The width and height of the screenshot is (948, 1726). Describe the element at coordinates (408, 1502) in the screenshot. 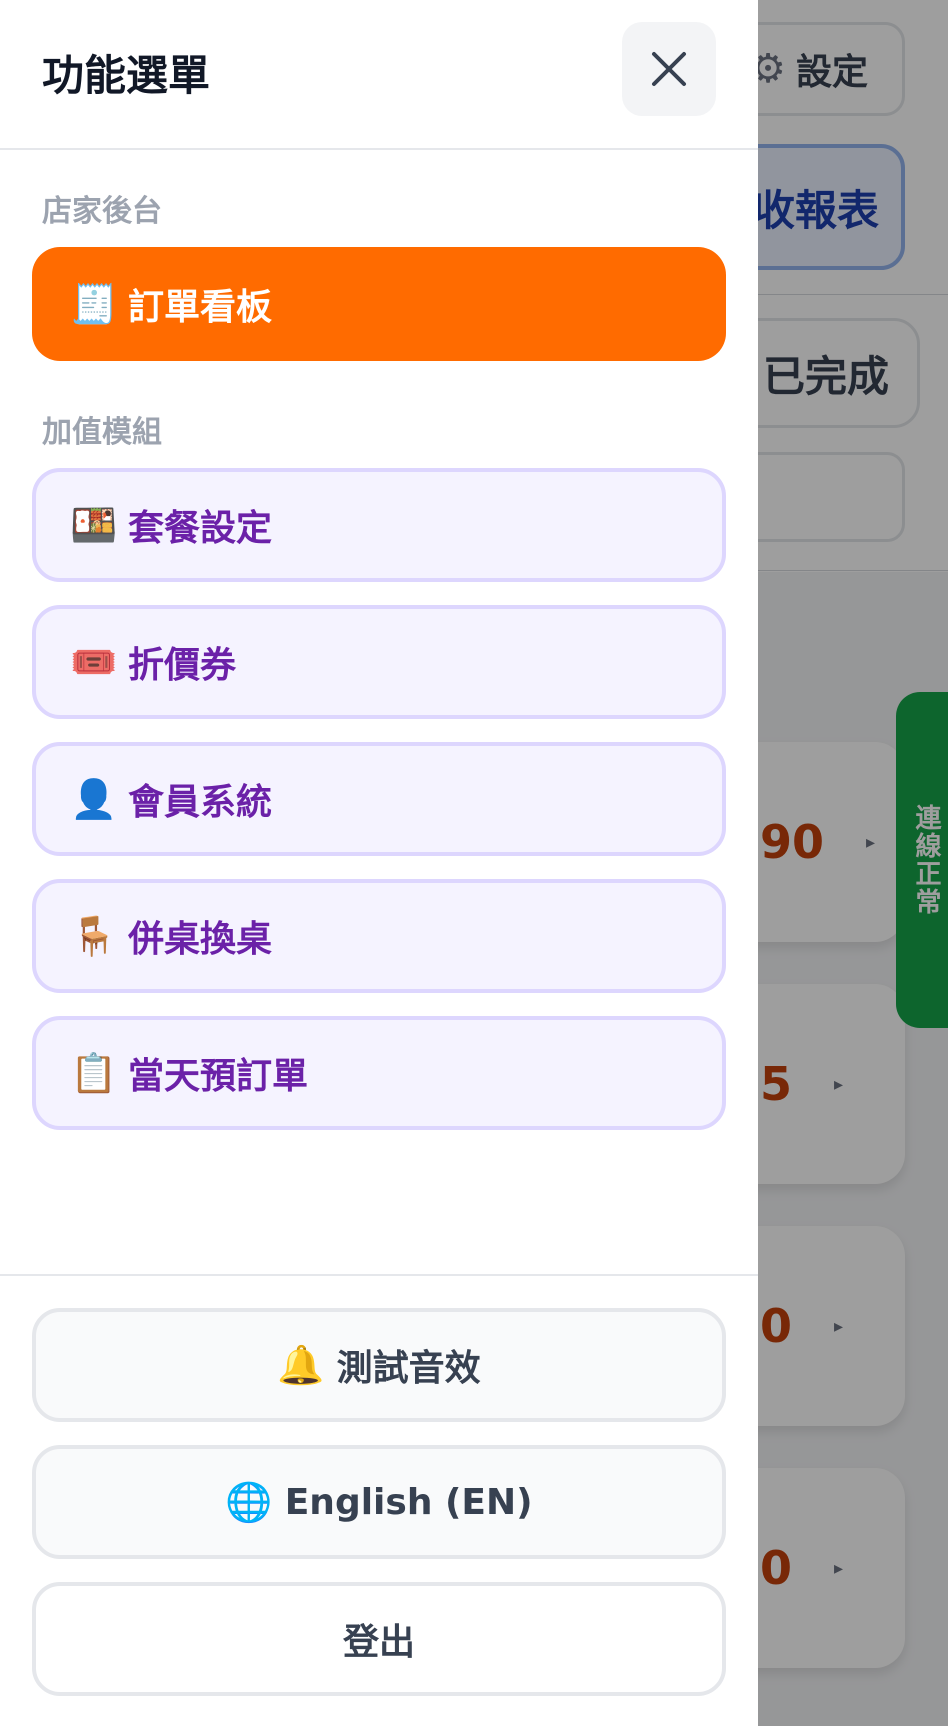

I see `language-label: English (EN)` at that location.